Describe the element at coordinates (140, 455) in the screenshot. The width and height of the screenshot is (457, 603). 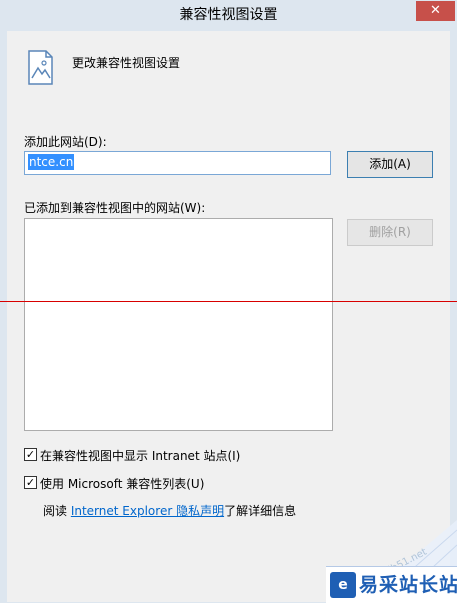
I see `show-intranet-label: 在兼容性视图中显示 Intranet 站点(I)` at that location.